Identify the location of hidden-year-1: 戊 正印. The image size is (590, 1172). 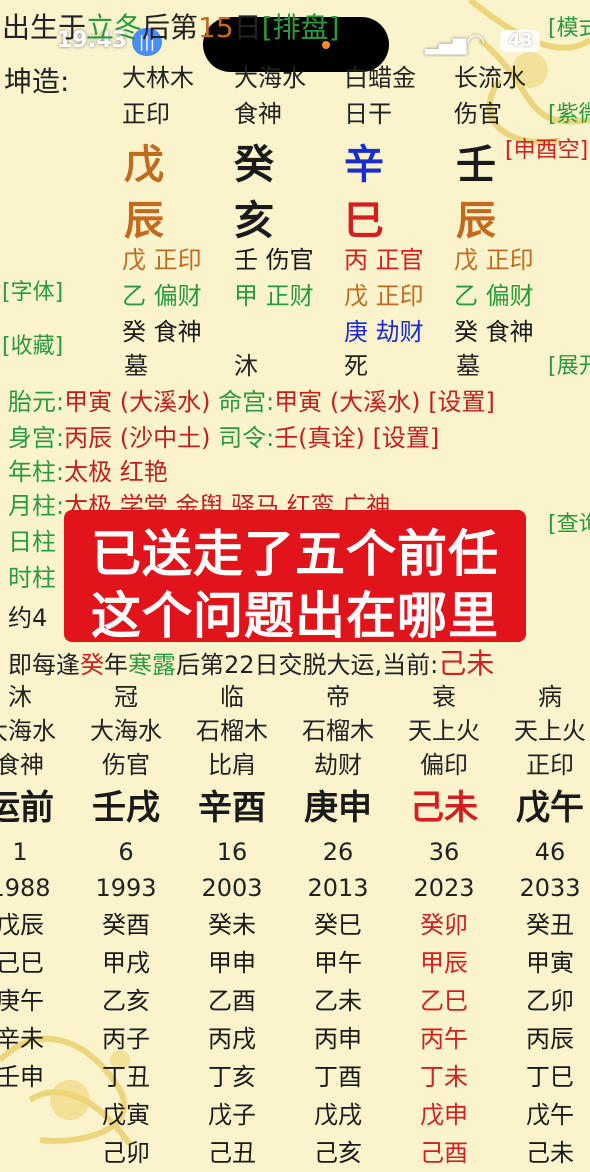
(162, 260).